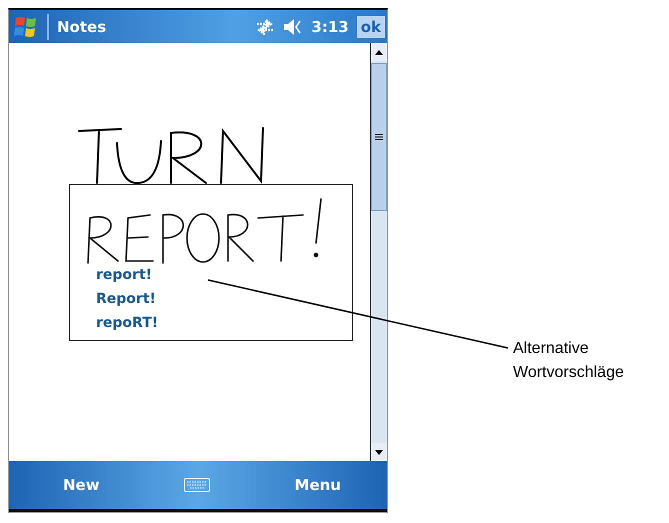  I want to click on down-arrow-icon, so click(379, 452).